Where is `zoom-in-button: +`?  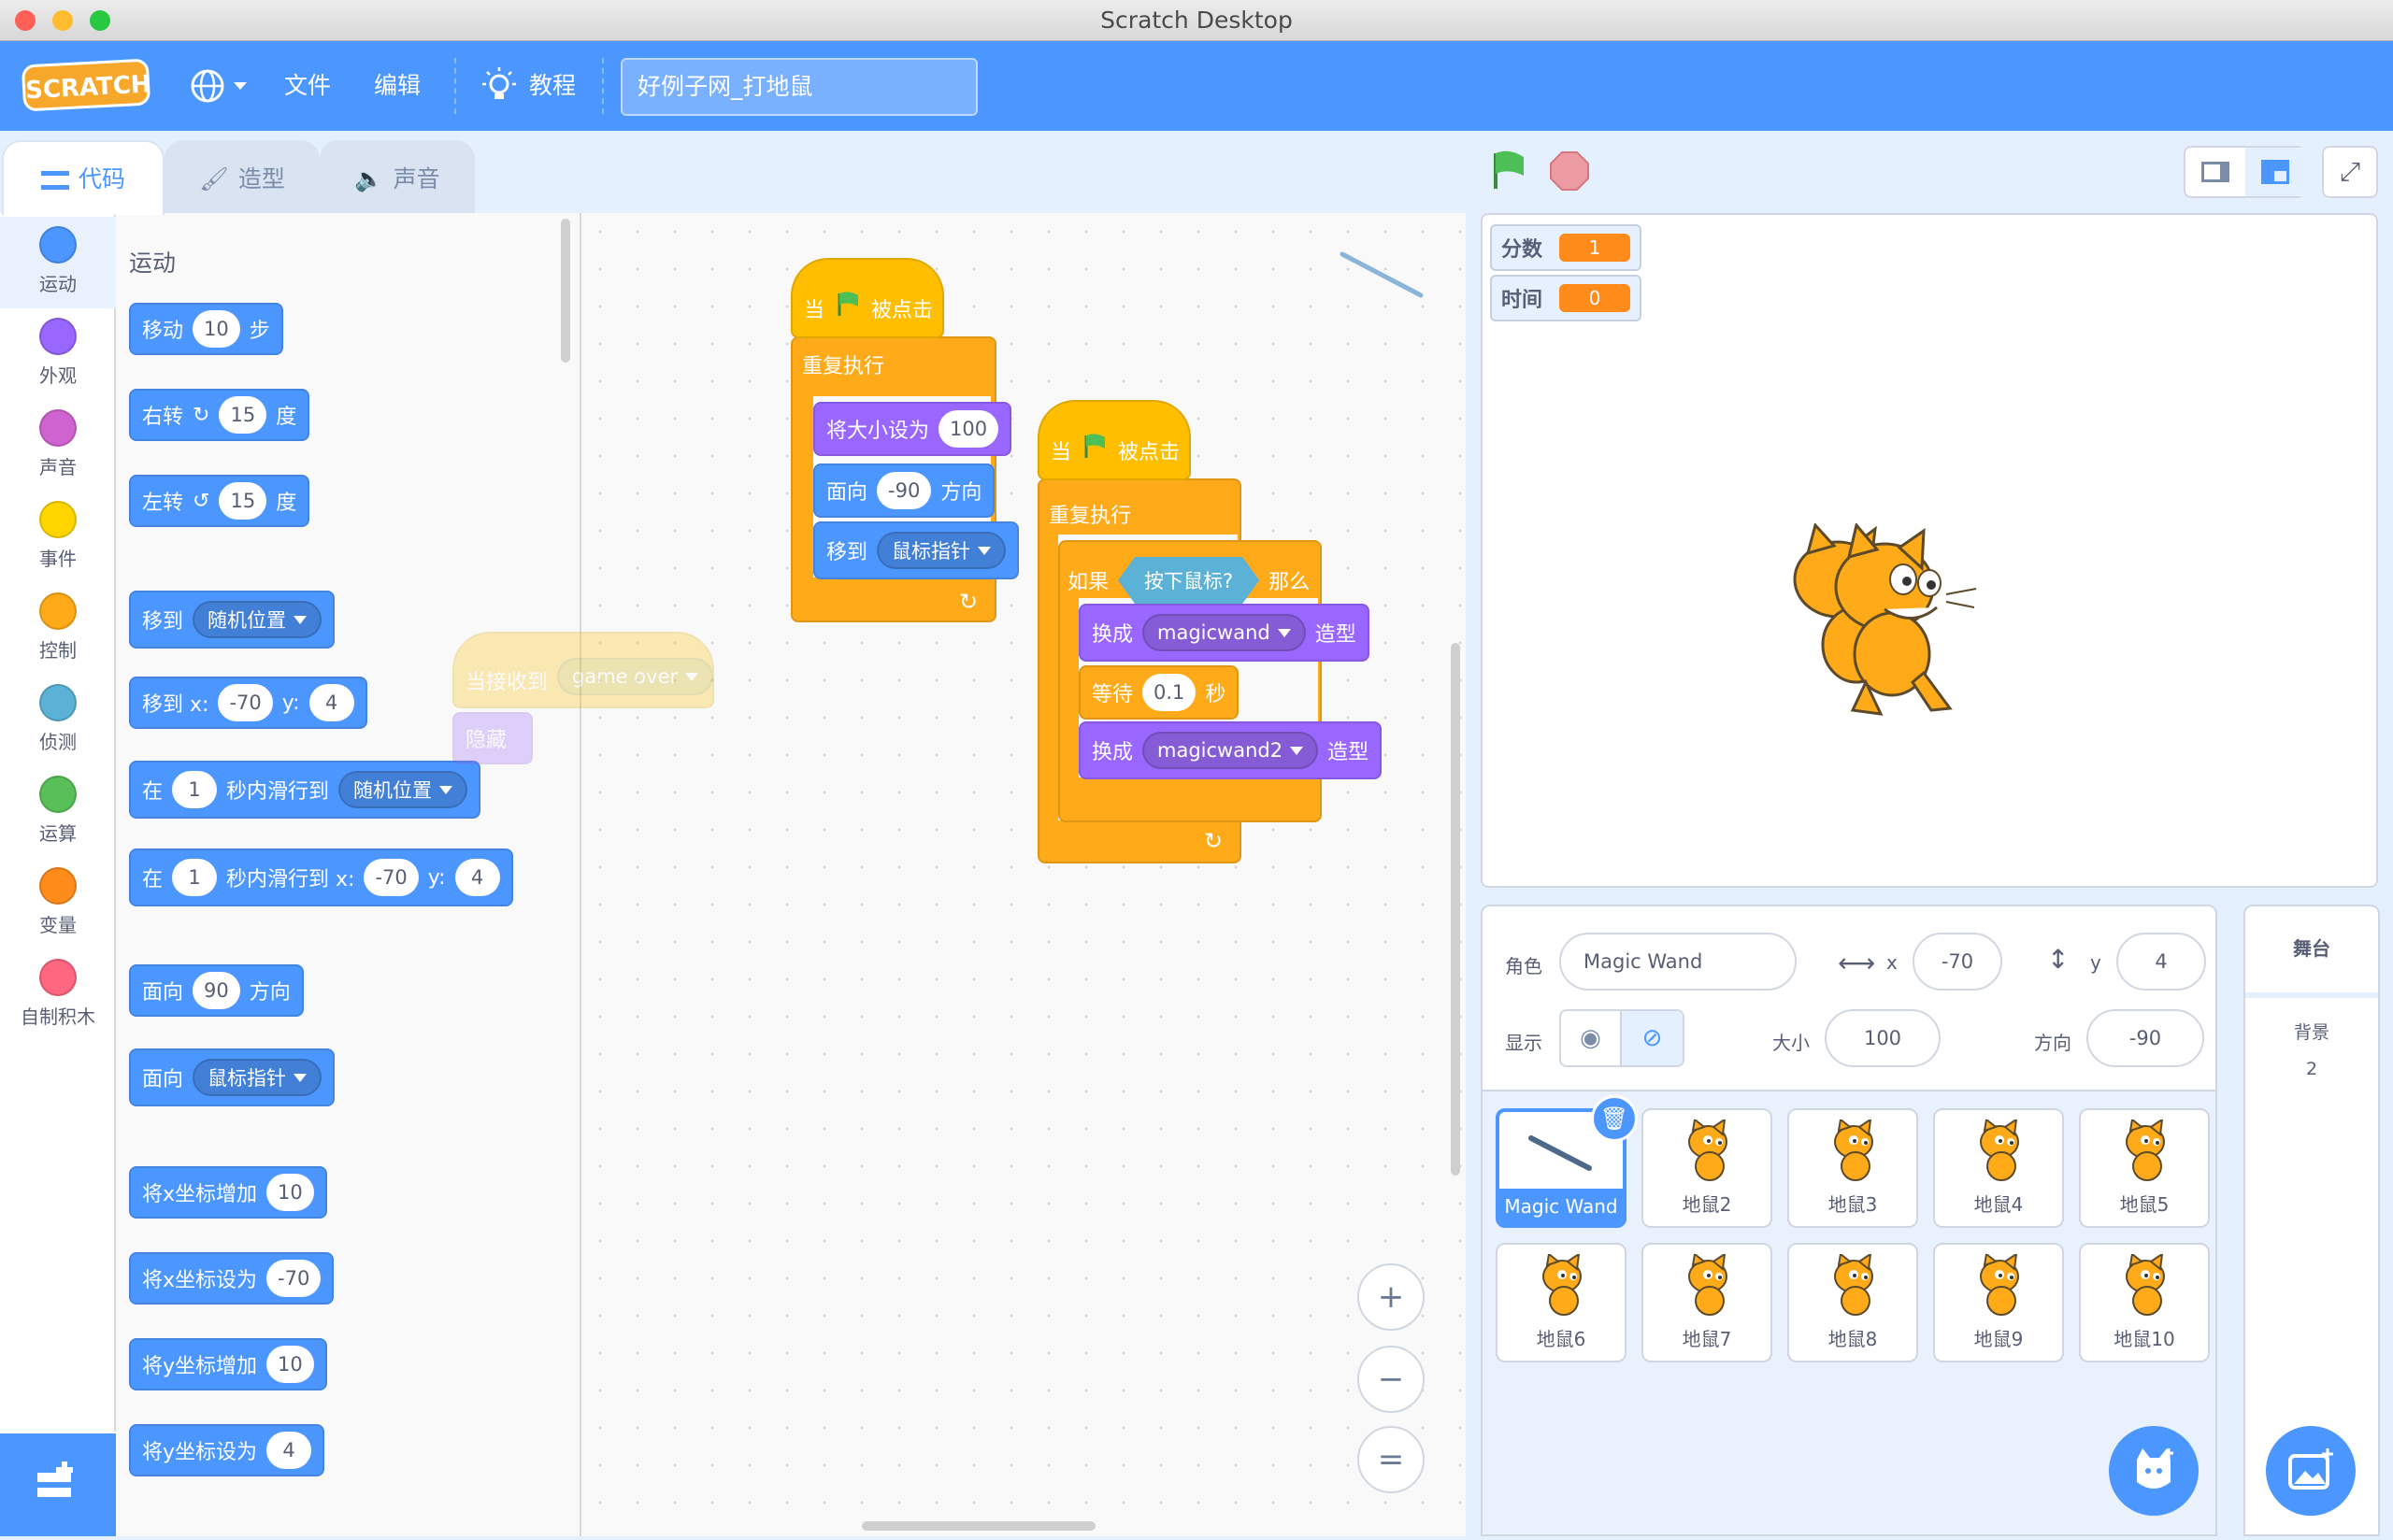 zoom-in-button: + is located at coordinates (1391, 1297).